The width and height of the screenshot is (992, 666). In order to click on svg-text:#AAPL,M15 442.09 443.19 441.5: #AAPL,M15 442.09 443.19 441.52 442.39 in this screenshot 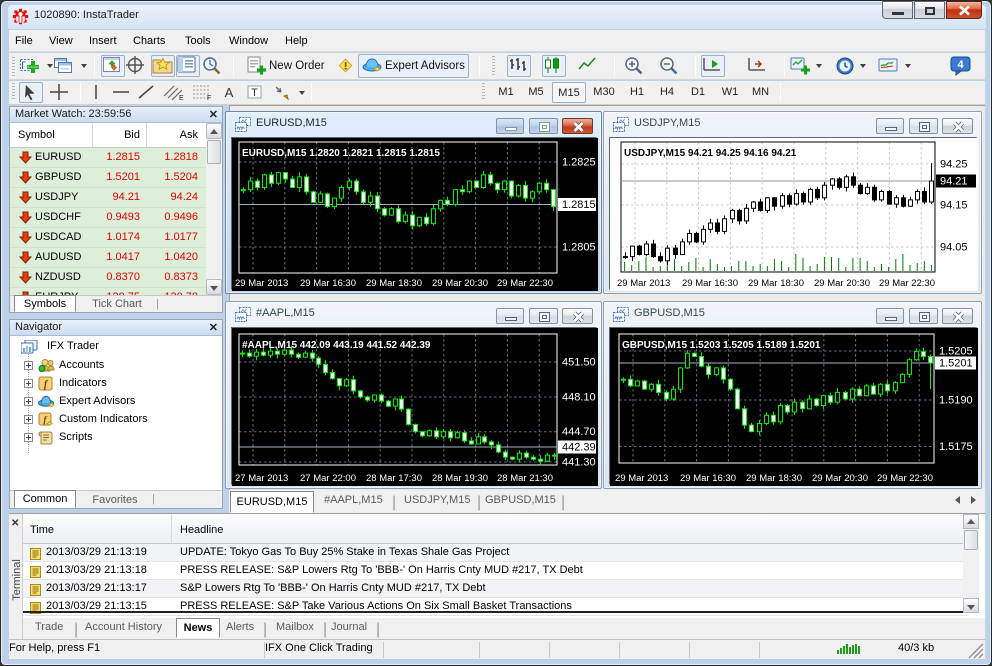, I will do `click(336, 345)`.